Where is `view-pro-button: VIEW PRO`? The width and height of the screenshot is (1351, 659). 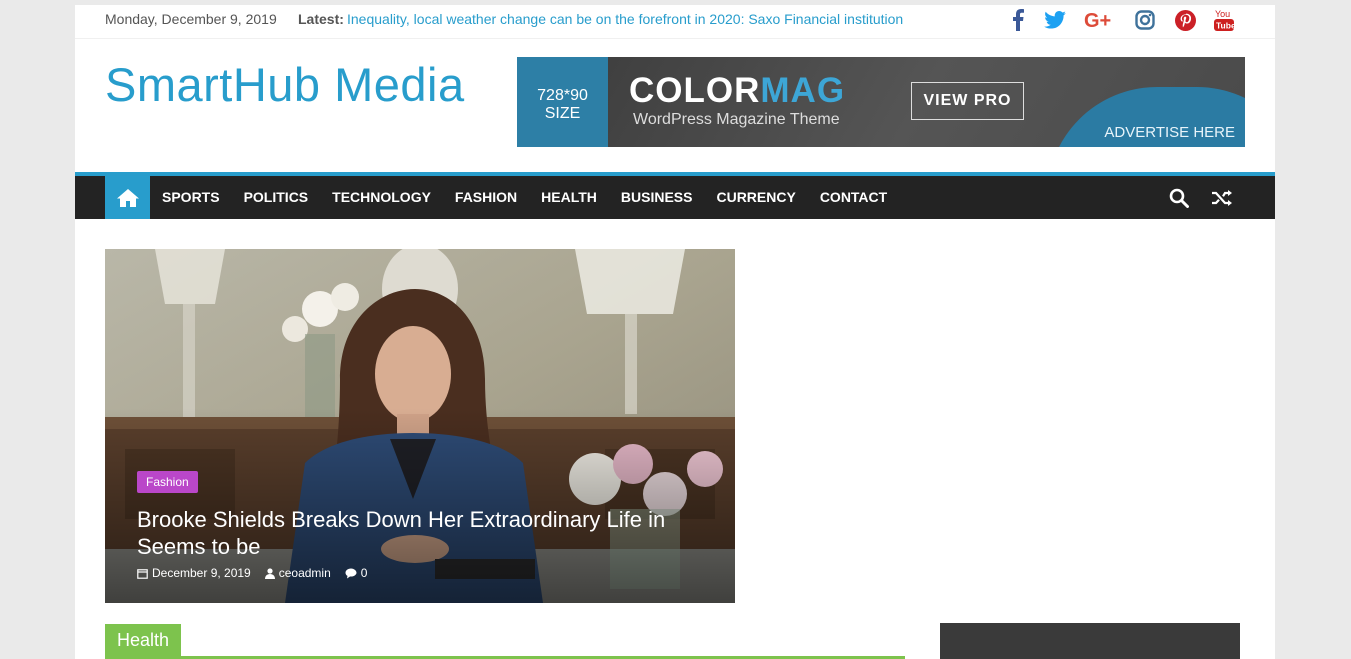
view-pro-button: VIEW PRO is located at coordinates (967, 101).